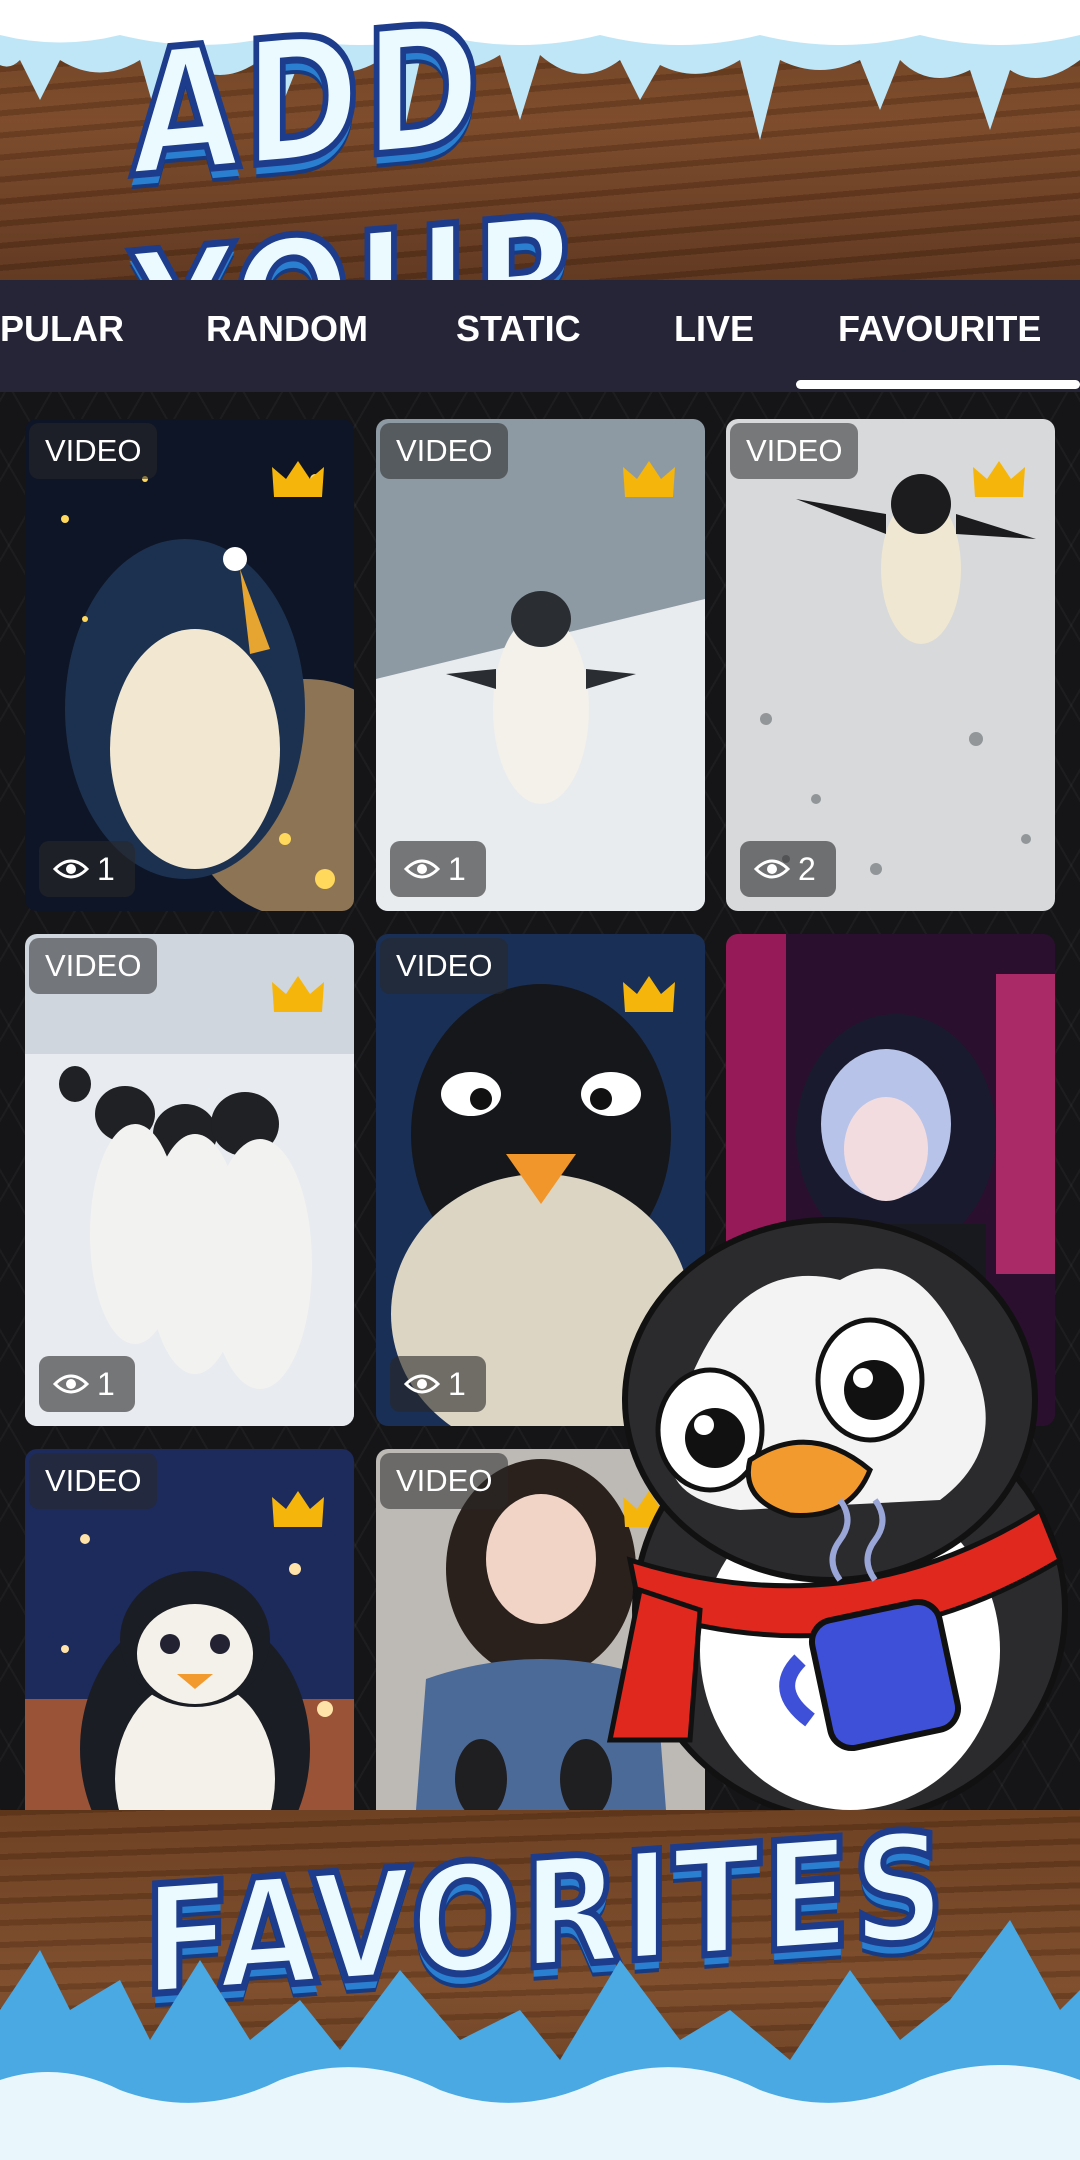 Image resolution: width=1080 pixels, height=2160 pixels. What do you see at coordinates (540, 2040) in the screenshot?
I see `ice-bottom-decoration` at bounding box center [540, 2040].